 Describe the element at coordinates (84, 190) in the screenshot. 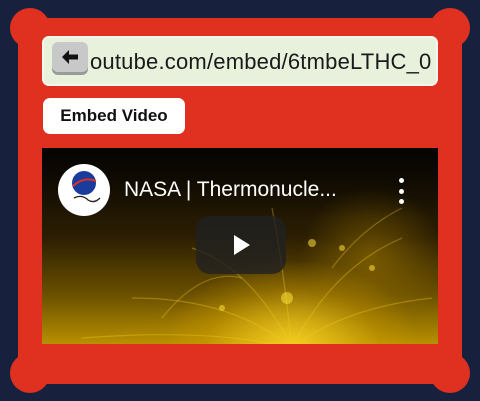

I see `channel-avatar` at that location.